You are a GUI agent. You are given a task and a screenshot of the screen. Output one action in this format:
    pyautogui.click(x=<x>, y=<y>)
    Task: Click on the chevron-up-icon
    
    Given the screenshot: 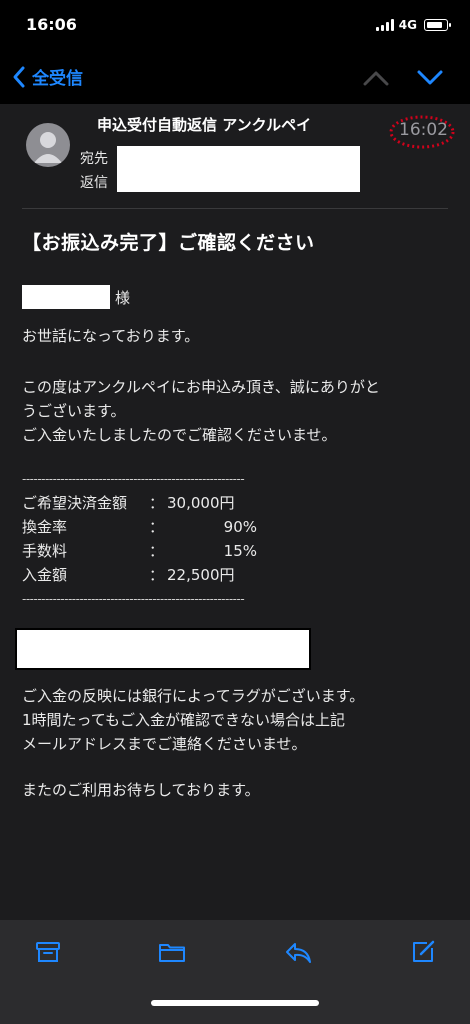 What is the action you would take?
    pyautogui.click(x=376, y=78)
    